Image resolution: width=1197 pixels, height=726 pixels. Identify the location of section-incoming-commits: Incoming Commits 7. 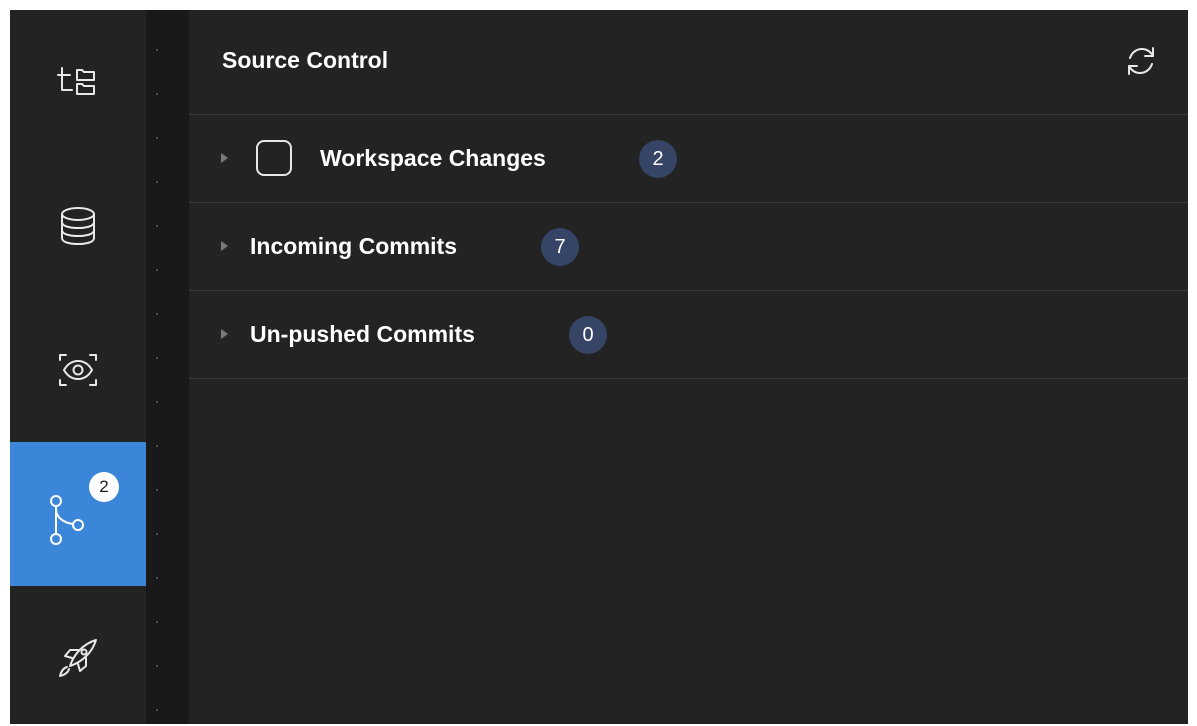
(688, 247).